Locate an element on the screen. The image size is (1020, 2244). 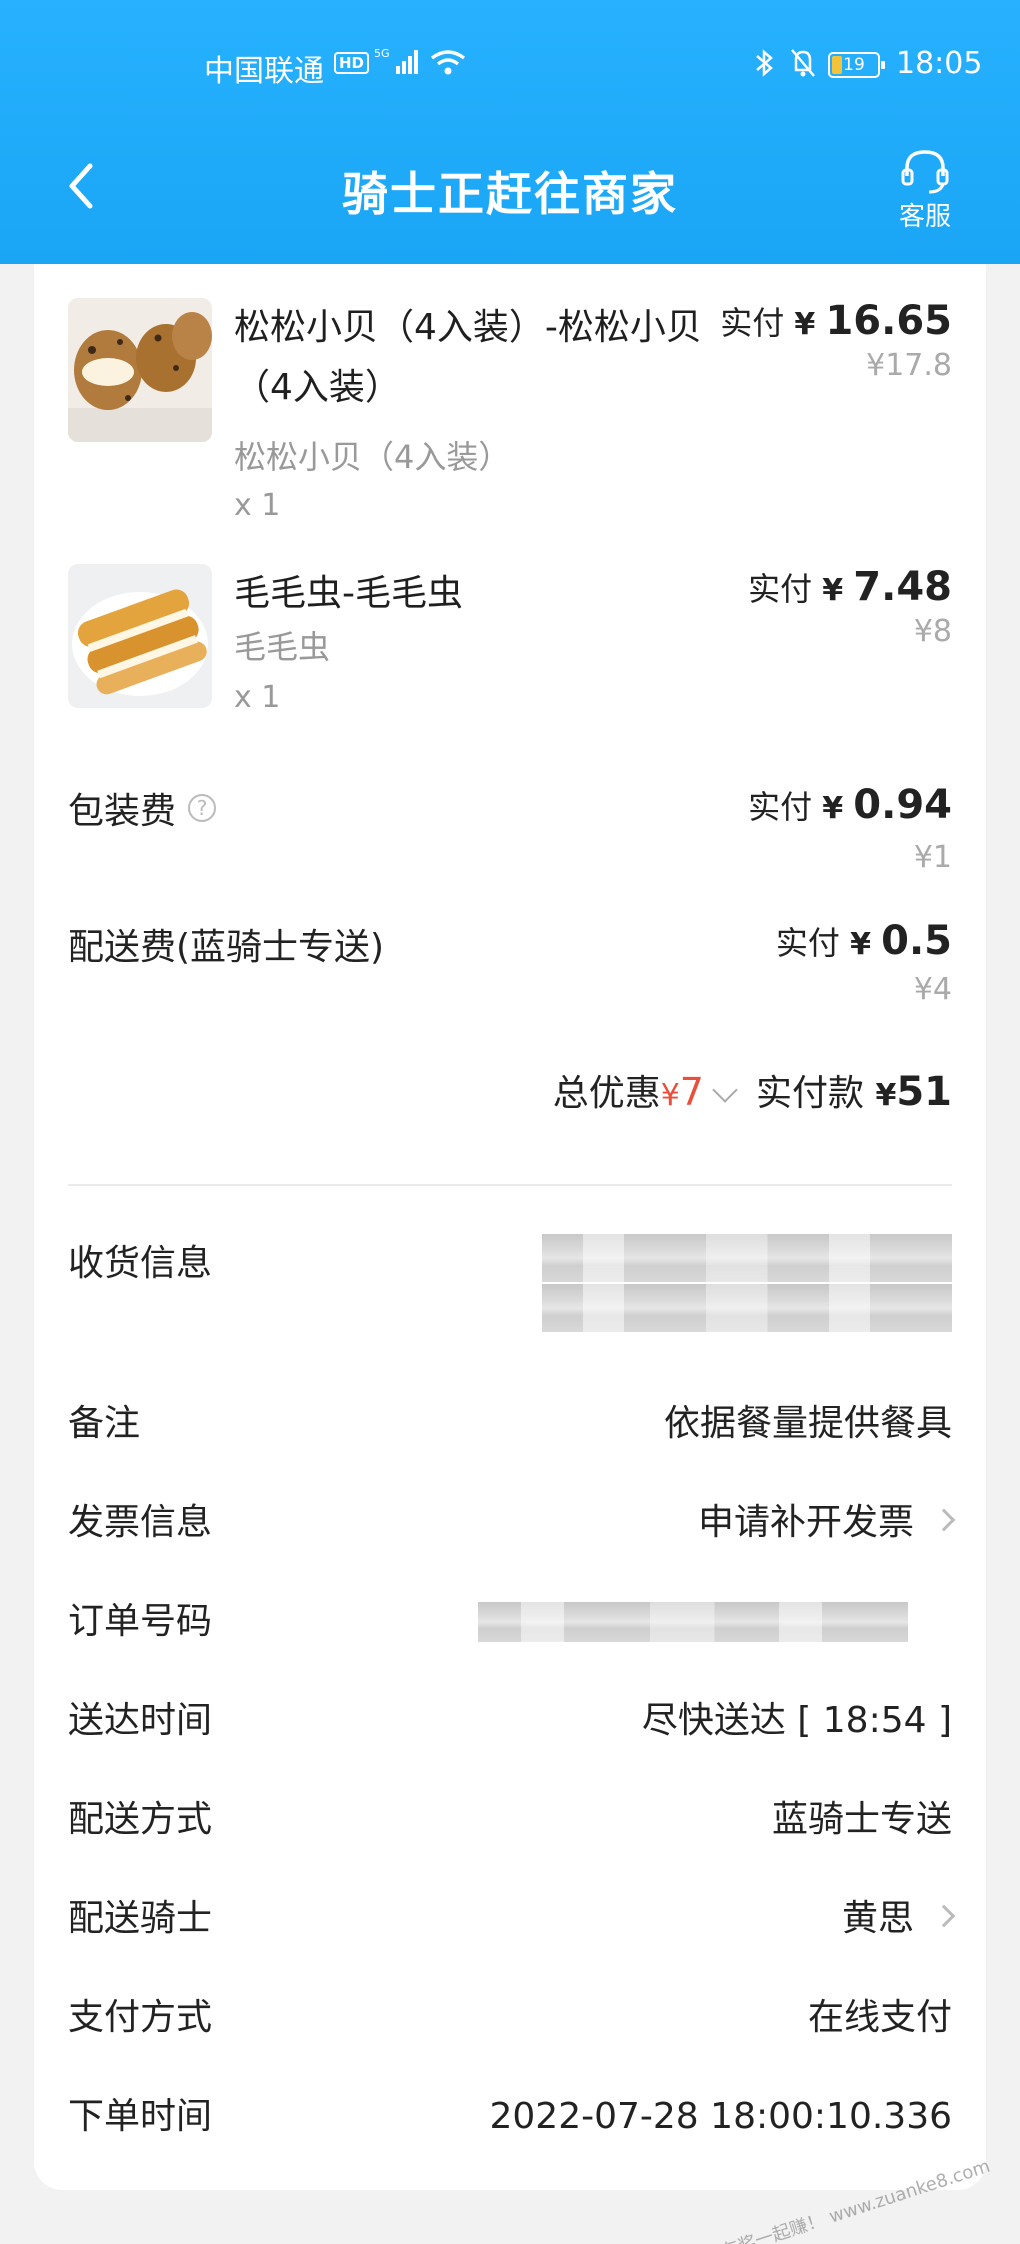
price-box: 实付 ¥ 16.65 ¥17.8 is located at coordinates (836, 340).